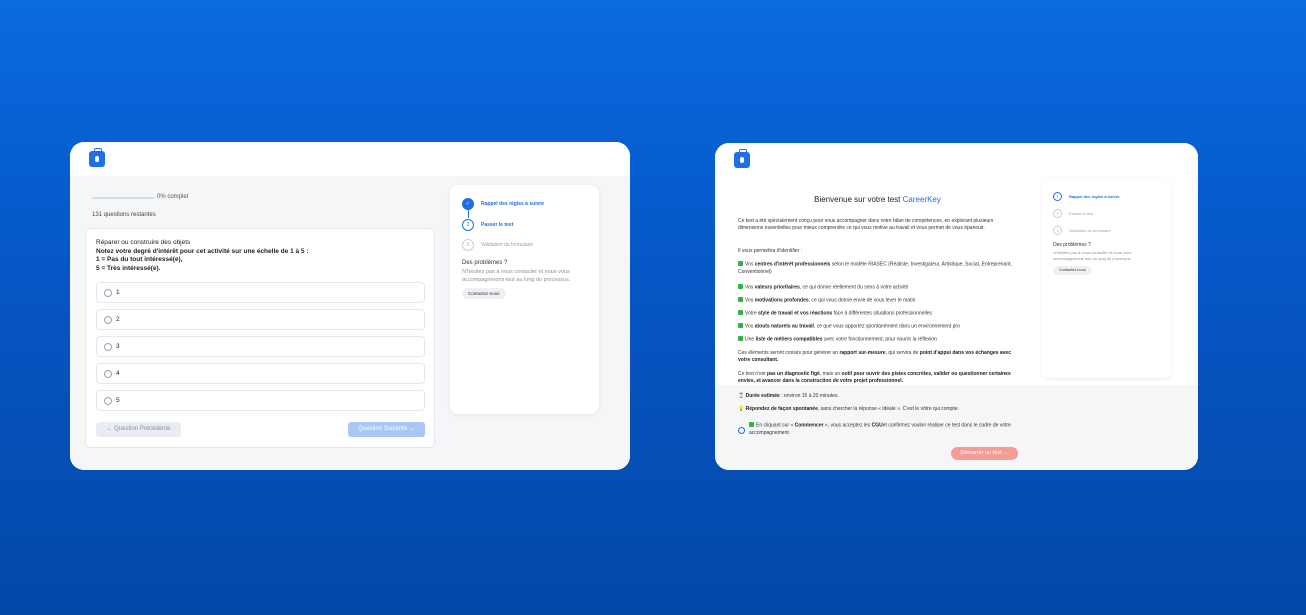 This screenshot has height=615, width=1306. What do you see at coordinates (386, 429) in the screenshot?
I see `next-question-button: Question Suivante →` at bounding box center [386, 429].